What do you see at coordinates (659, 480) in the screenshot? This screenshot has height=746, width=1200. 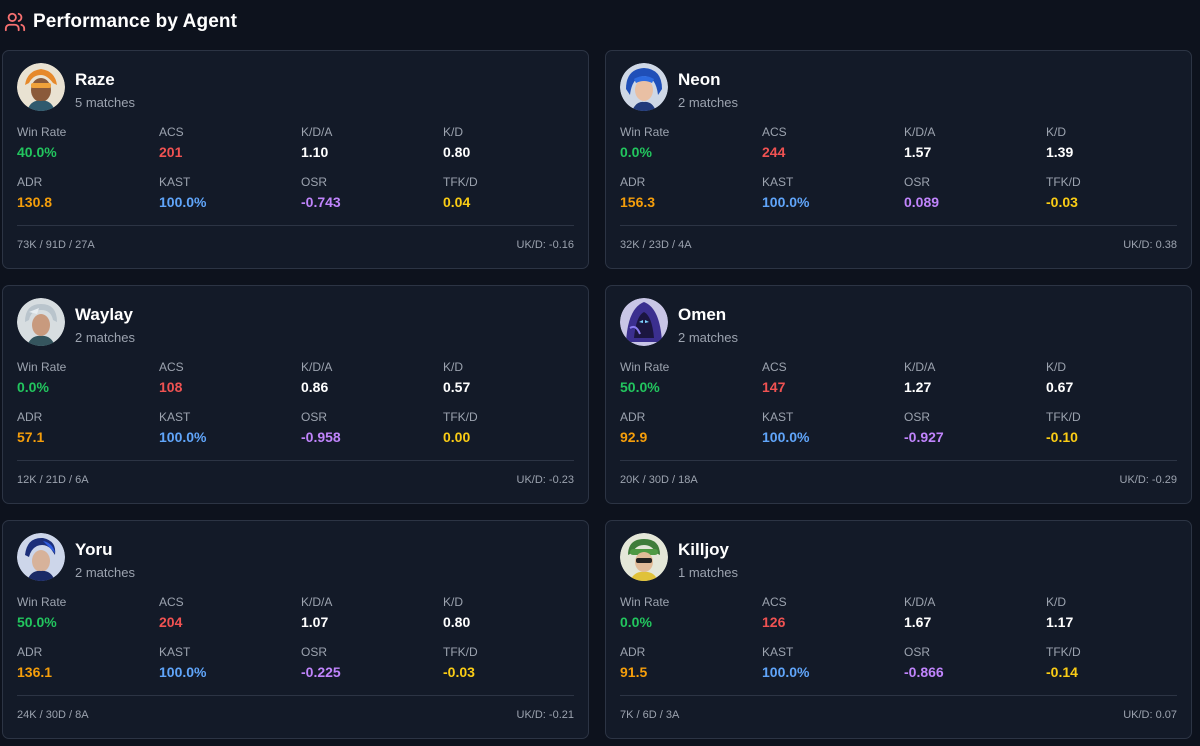 I see `kda-totals: 20K / 30D / 18A` at bounding box center [659, 480].